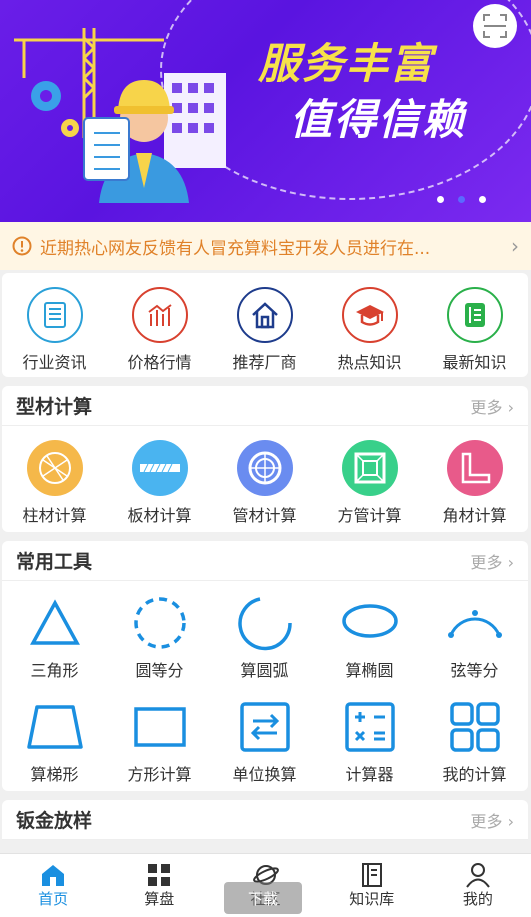 This screenshot has height=917, width=531. I want to click on category-label: 推荐厂商, so click(264, 362).